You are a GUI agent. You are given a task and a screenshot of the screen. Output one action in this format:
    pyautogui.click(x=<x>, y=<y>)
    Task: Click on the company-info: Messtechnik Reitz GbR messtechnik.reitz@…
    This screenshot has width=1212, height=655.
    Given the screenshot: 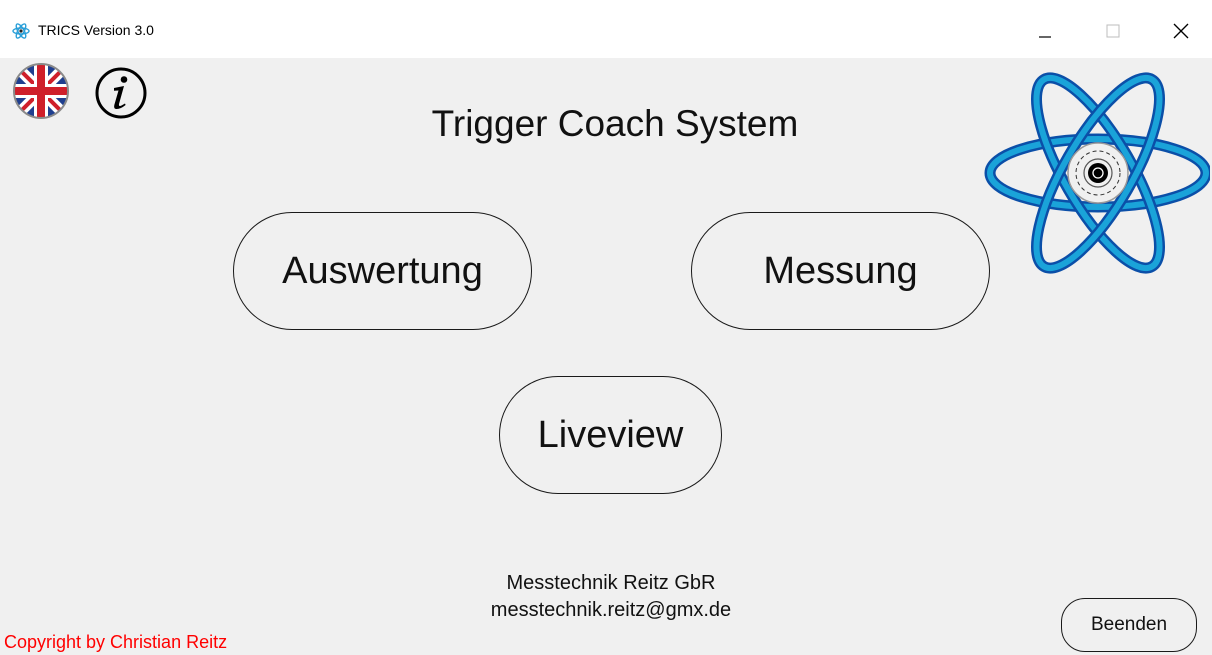 What is the action you would take?
    pyautogui.click(x=611, y=597)
    